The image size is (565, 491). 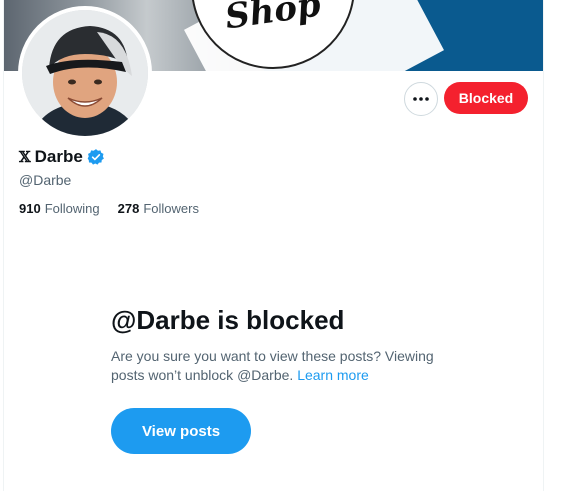 What do you see at coordinates (273, 19) in the screenshot?
I see `banner-logo-text: Shop` at bounding box center [273, 19].